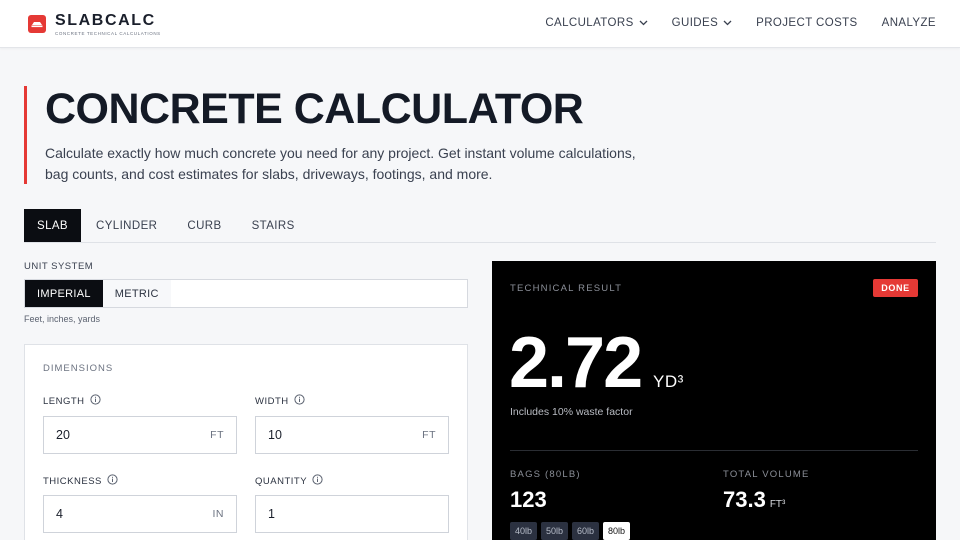  Describe the element at coordinates (528, 499) in the screenshot. I see `bags-value: 123` at that location.